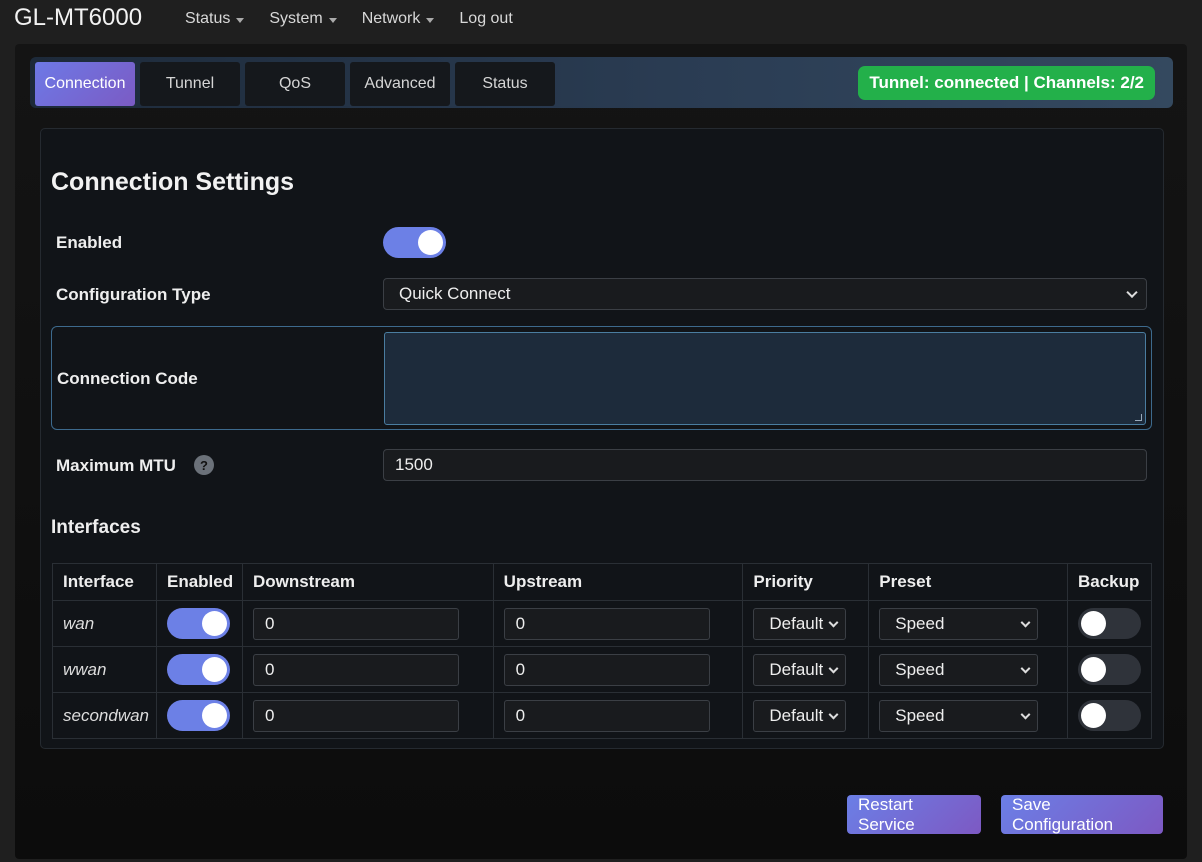 Image resolution: width=1202 pixels, height=862 pixels. I want to click on tab-connection: Connection, so click(85, 84).